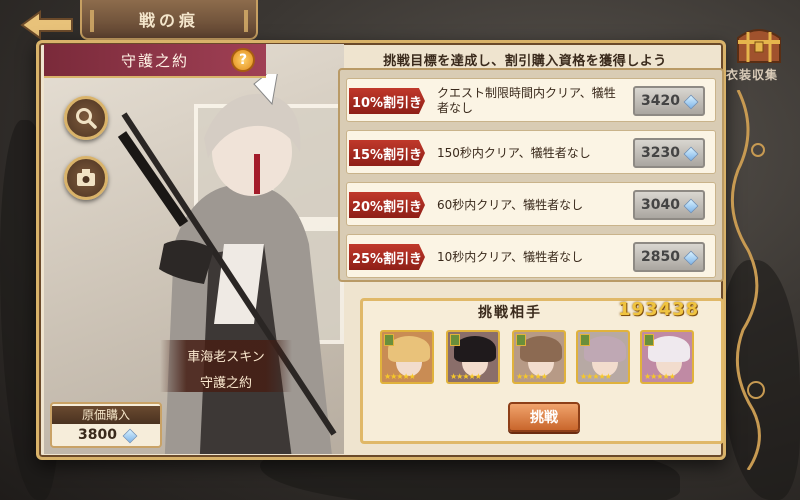 This screenshot has height=500, width=800. I want to click on back-button, so click(47, 25).